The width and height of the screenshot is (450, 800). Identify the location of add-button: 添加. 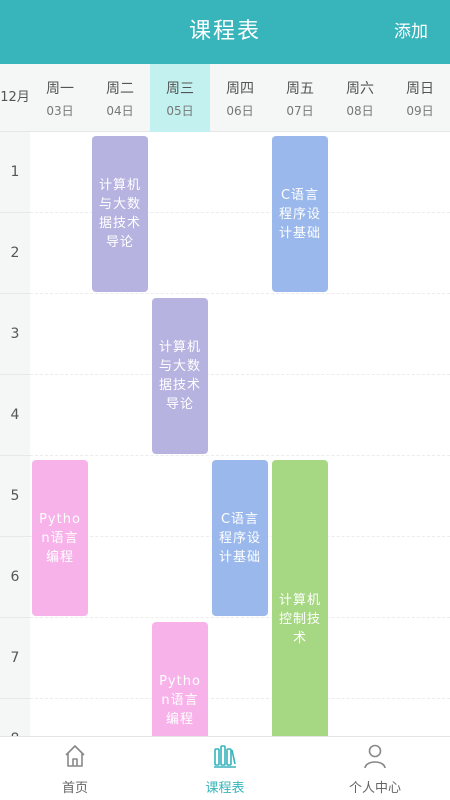
(411, 32).